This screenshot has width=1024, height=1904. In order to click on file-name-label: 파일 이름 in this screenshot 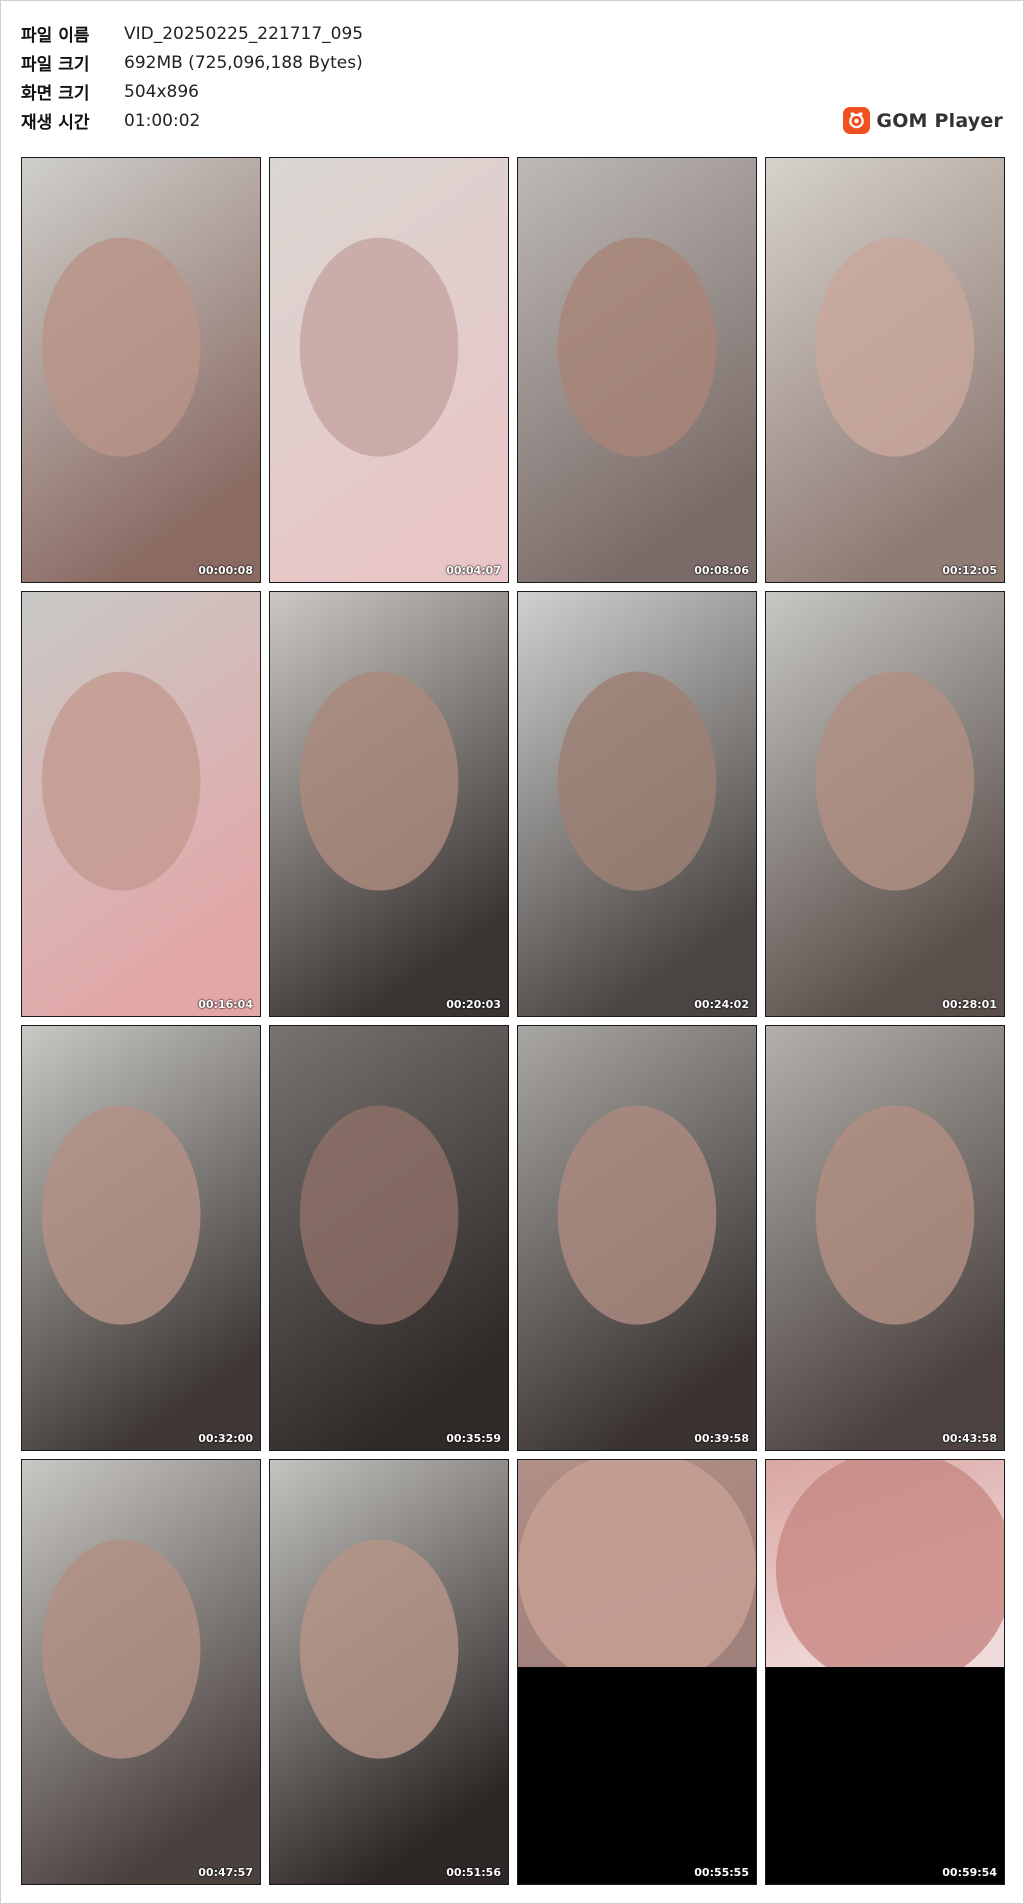, I will do `click(55, 36)`.